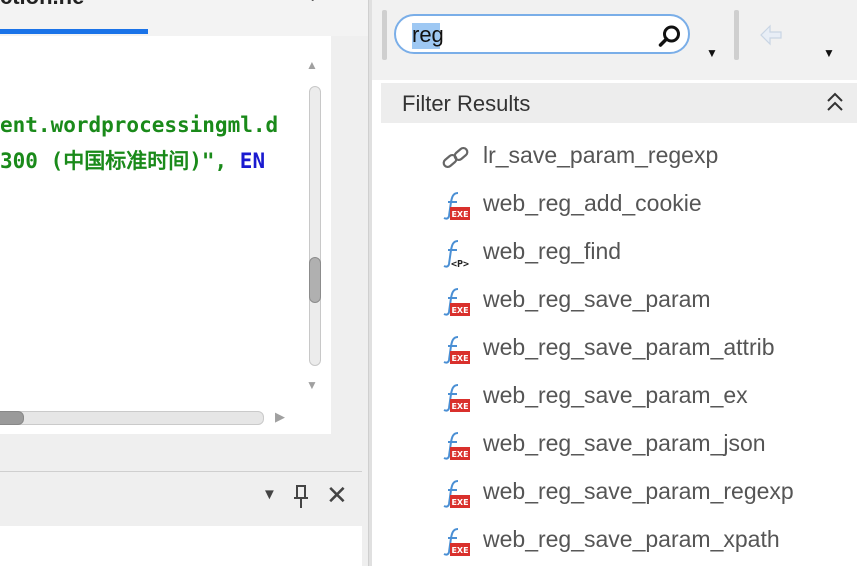  I want to click on collapse-chevrons-icon, so click(835, 103).